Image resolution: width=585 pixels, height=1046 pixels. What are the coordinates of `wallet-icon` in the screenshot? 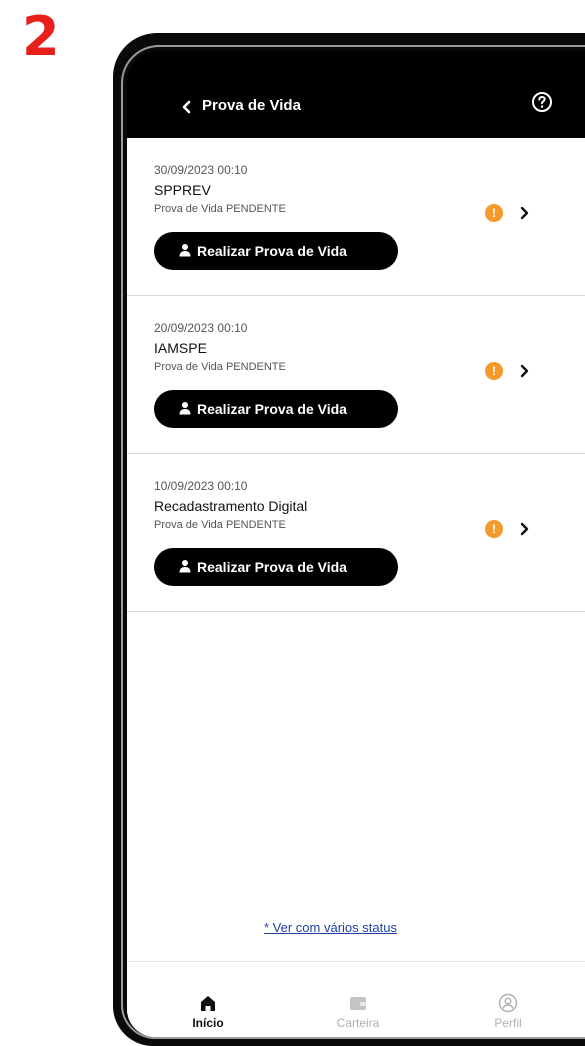 It's located at (358, 1003).